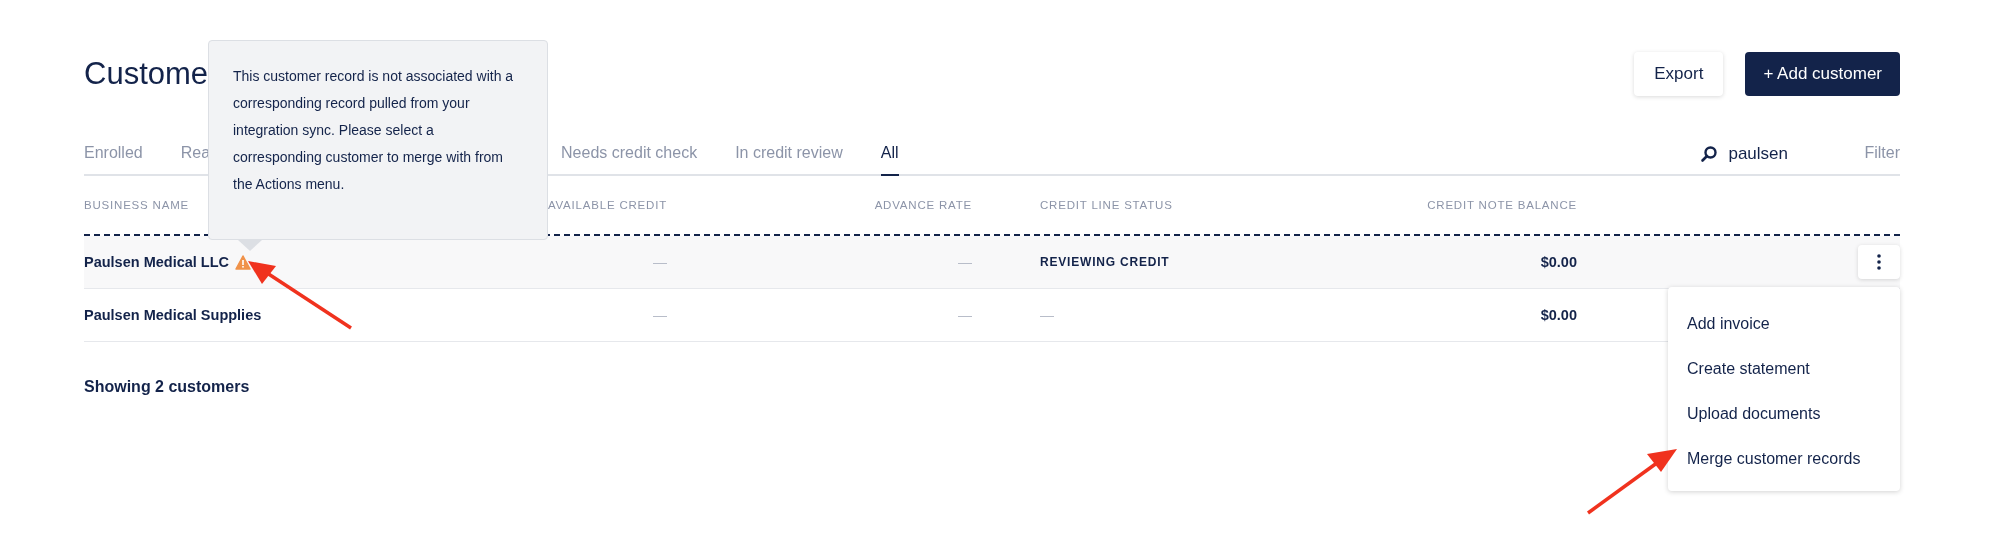 The width and height of the screenshot is (2000, 547). I want to click on add-customer-button: + Add customer, so click(1822, 74).